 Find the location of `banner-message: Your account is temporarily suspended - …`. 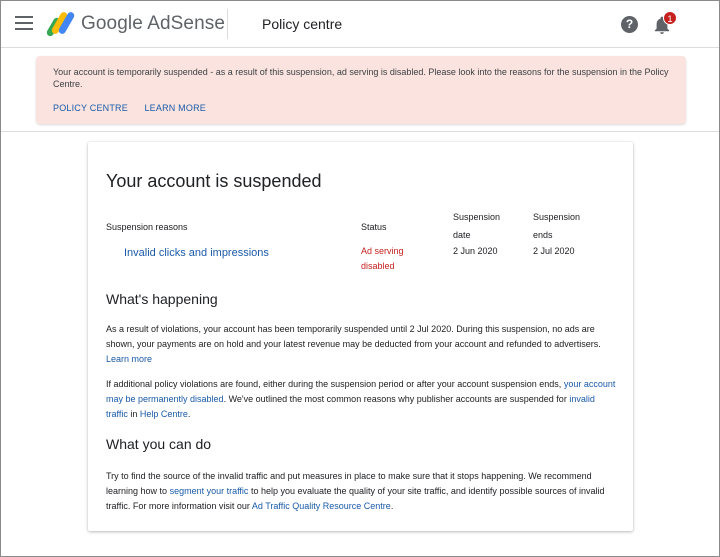

banner-message: Your account is temporarily suspended - … is located at coordinates (361, 78).